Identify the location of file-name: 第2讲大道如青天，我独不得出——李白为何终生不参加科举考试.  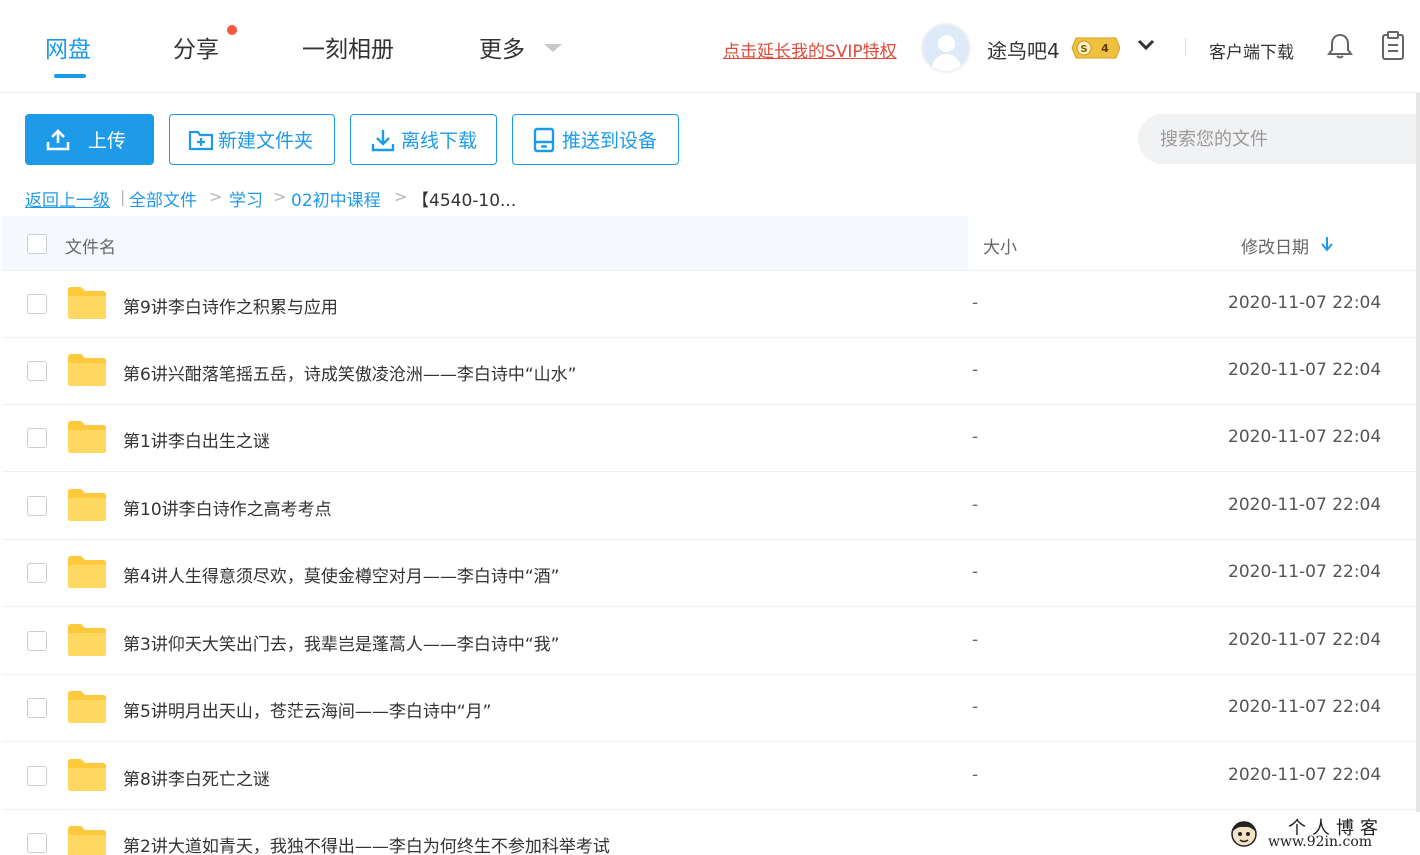
(366, 843).